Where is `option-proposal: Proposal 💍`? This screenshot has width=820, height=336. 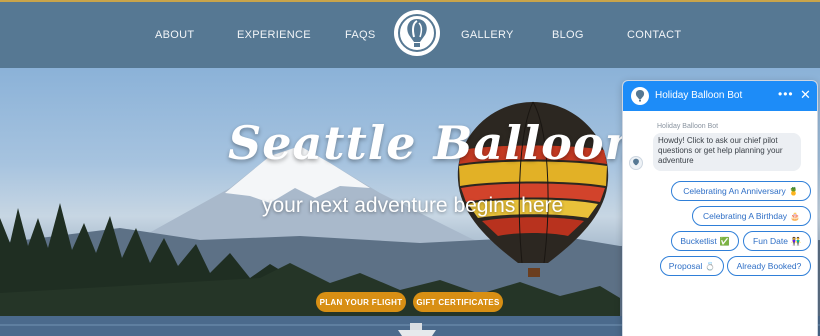 option-proposal: Proposal 💍 is located at coordinates (692, 266).